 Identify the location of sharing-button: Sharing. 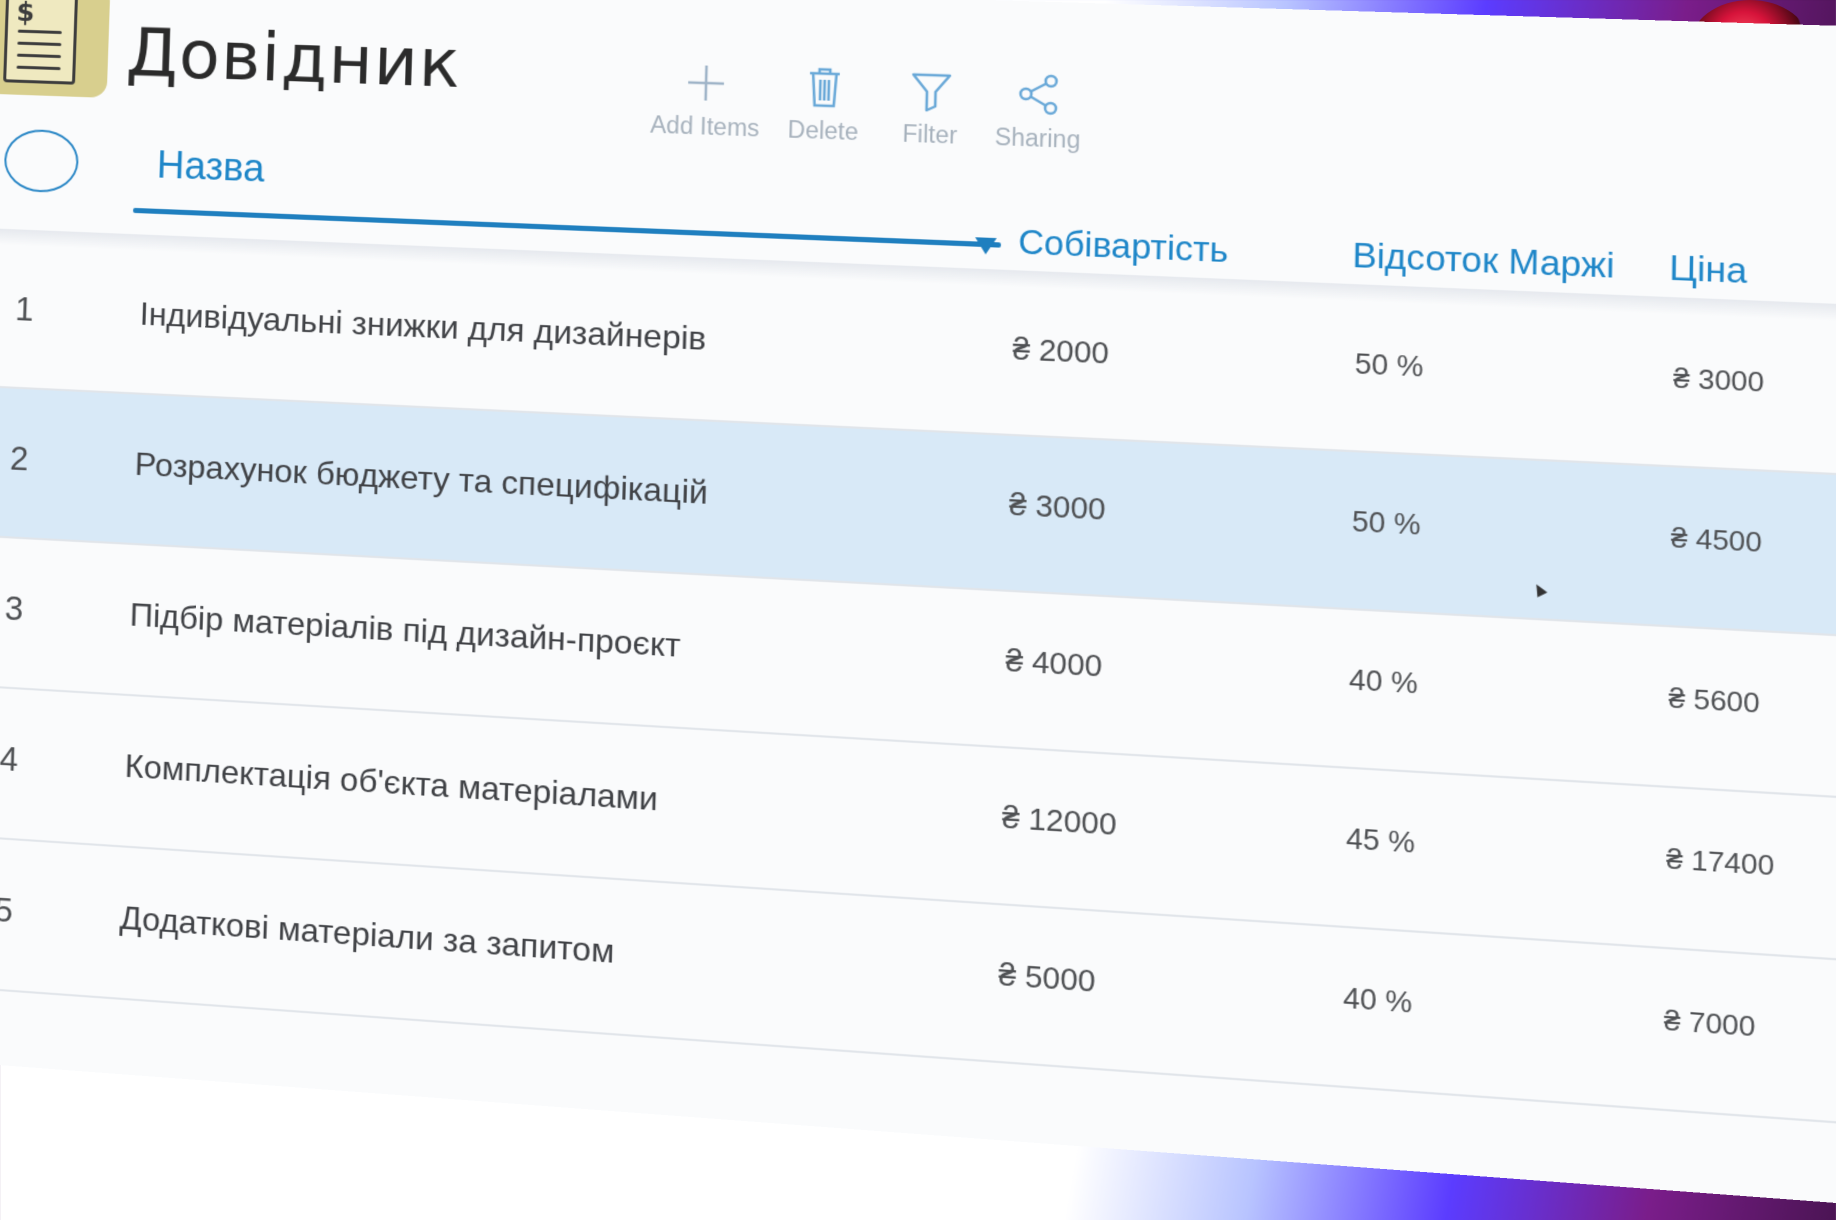
(1038, 111).